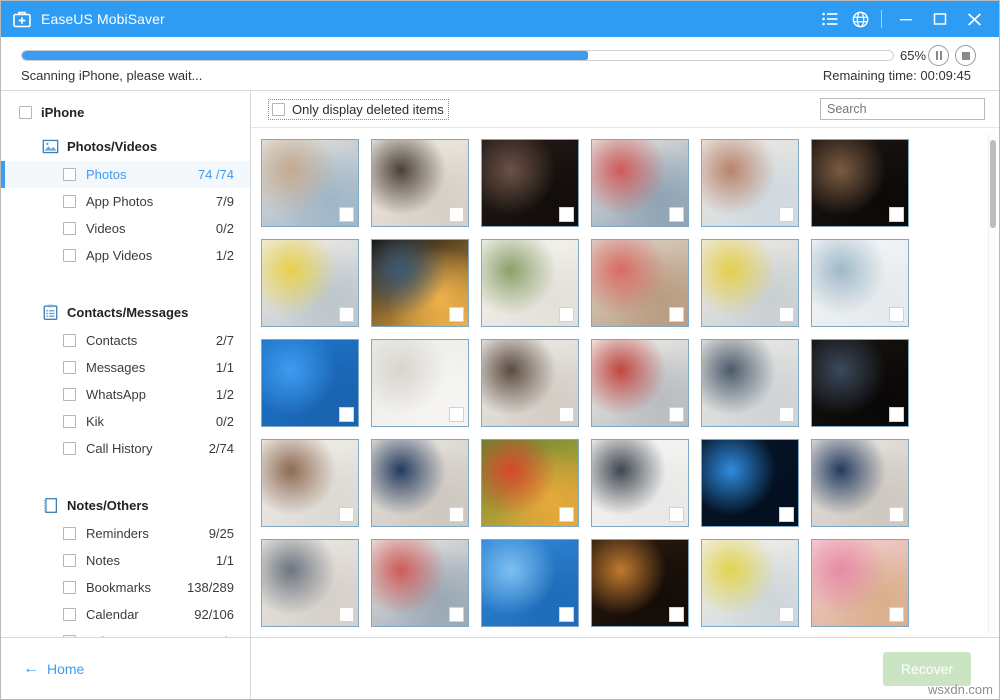 The width and height of the screenshot is (1000, 700). Describe the element at coordinates (69, 560) in the screenshot. I see `checkbox-notes` at that location.